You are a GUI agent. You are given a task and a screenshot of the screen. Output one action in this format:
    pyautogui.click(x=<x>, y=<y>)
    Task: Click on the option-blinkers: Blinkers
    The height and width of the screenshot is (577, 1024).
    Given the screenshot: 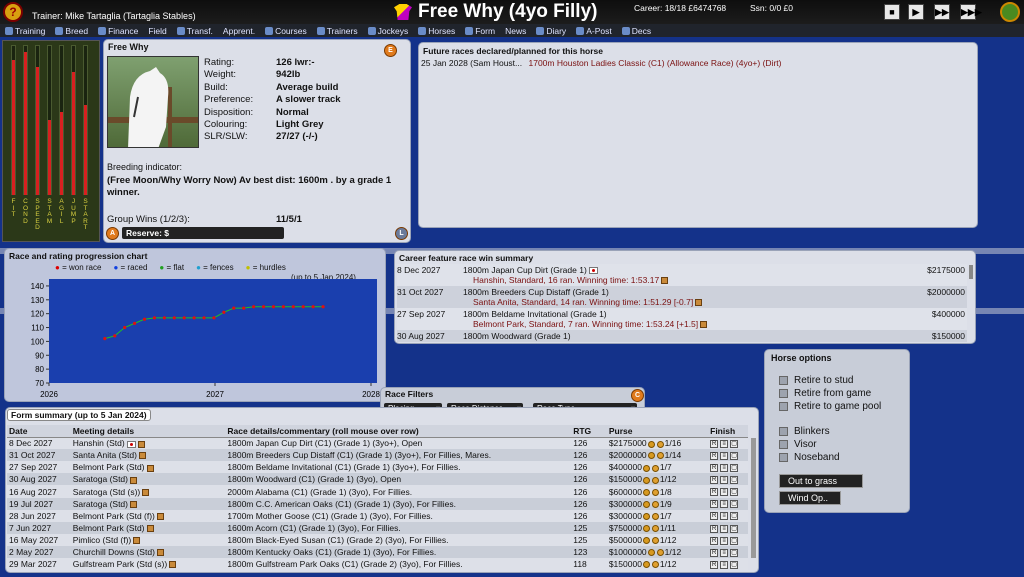 What is the action you would take?
    pyautogui.click(x=830, y=432)
    